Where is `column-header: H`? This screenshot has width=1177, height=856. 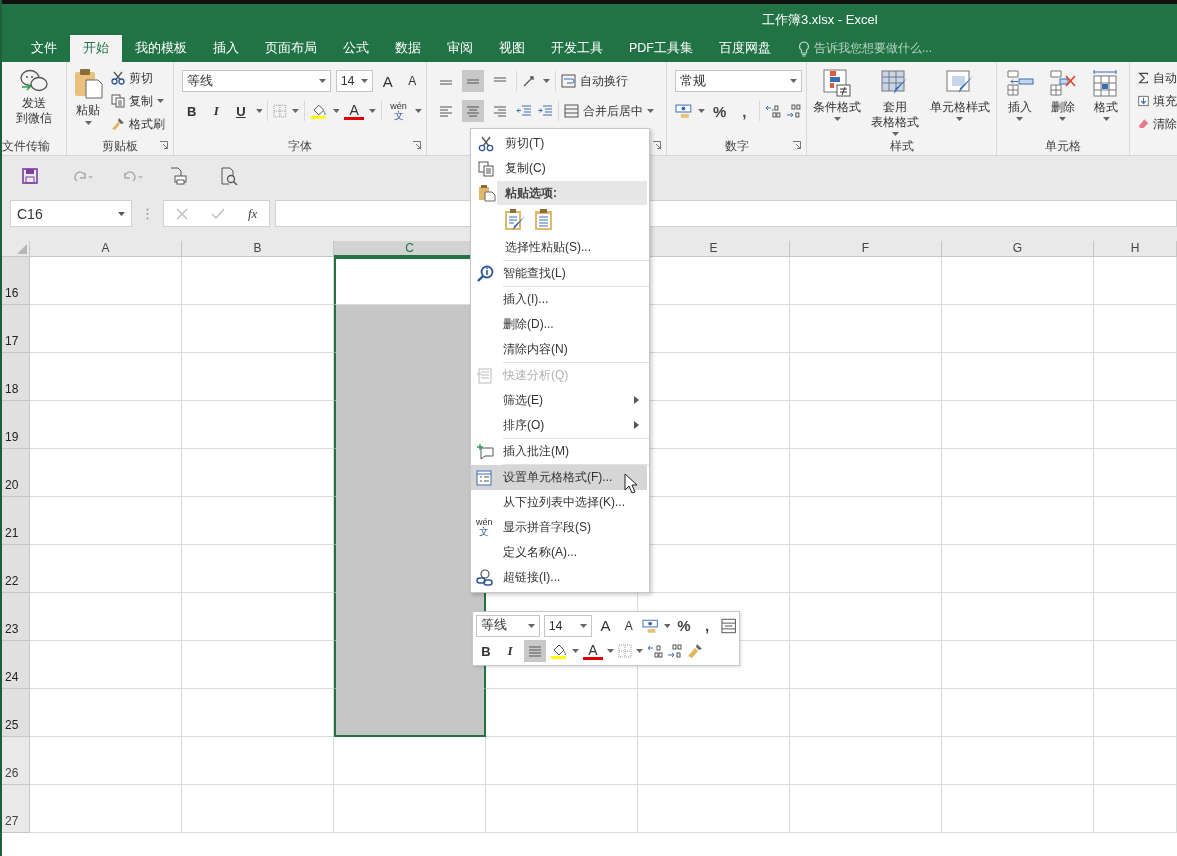 column-header: H is located at coordinates (1135, 249).